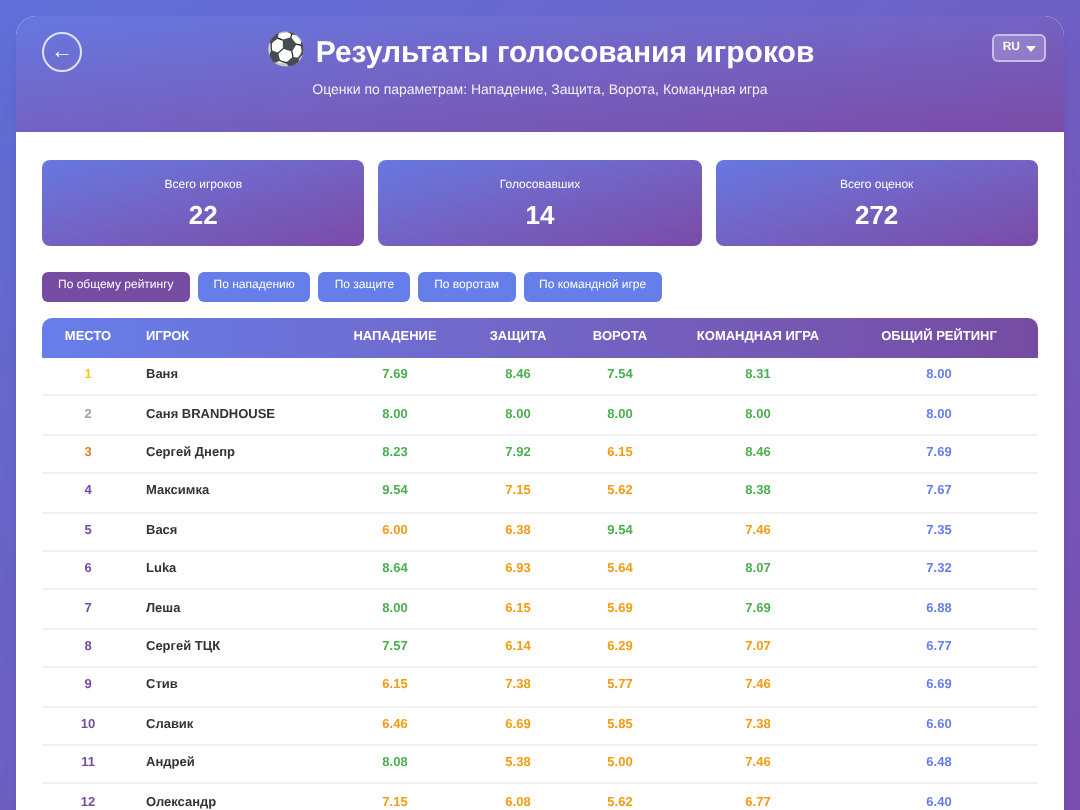 The image size is (1080, 810). What do you see at coordinates (565, 52) in the screenshot?
I see `page-title: Результаты голосования игроков` at bounding box center [565, 52].